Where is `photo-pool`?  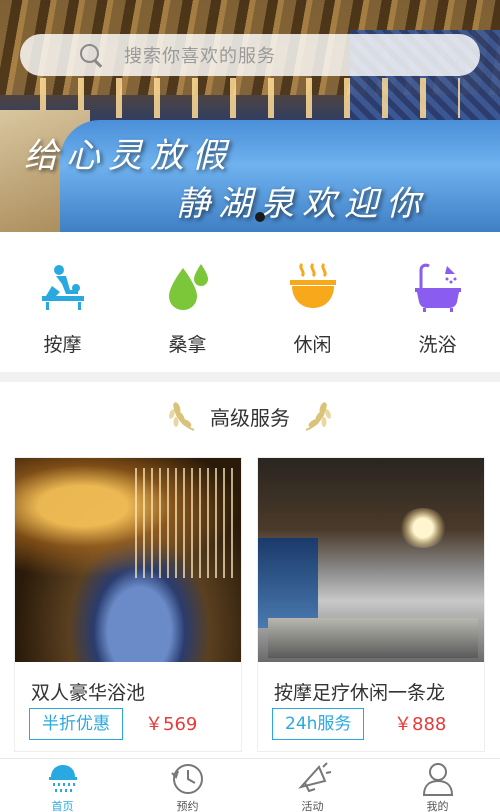
photo-pool is located at coordinates (373, 638).